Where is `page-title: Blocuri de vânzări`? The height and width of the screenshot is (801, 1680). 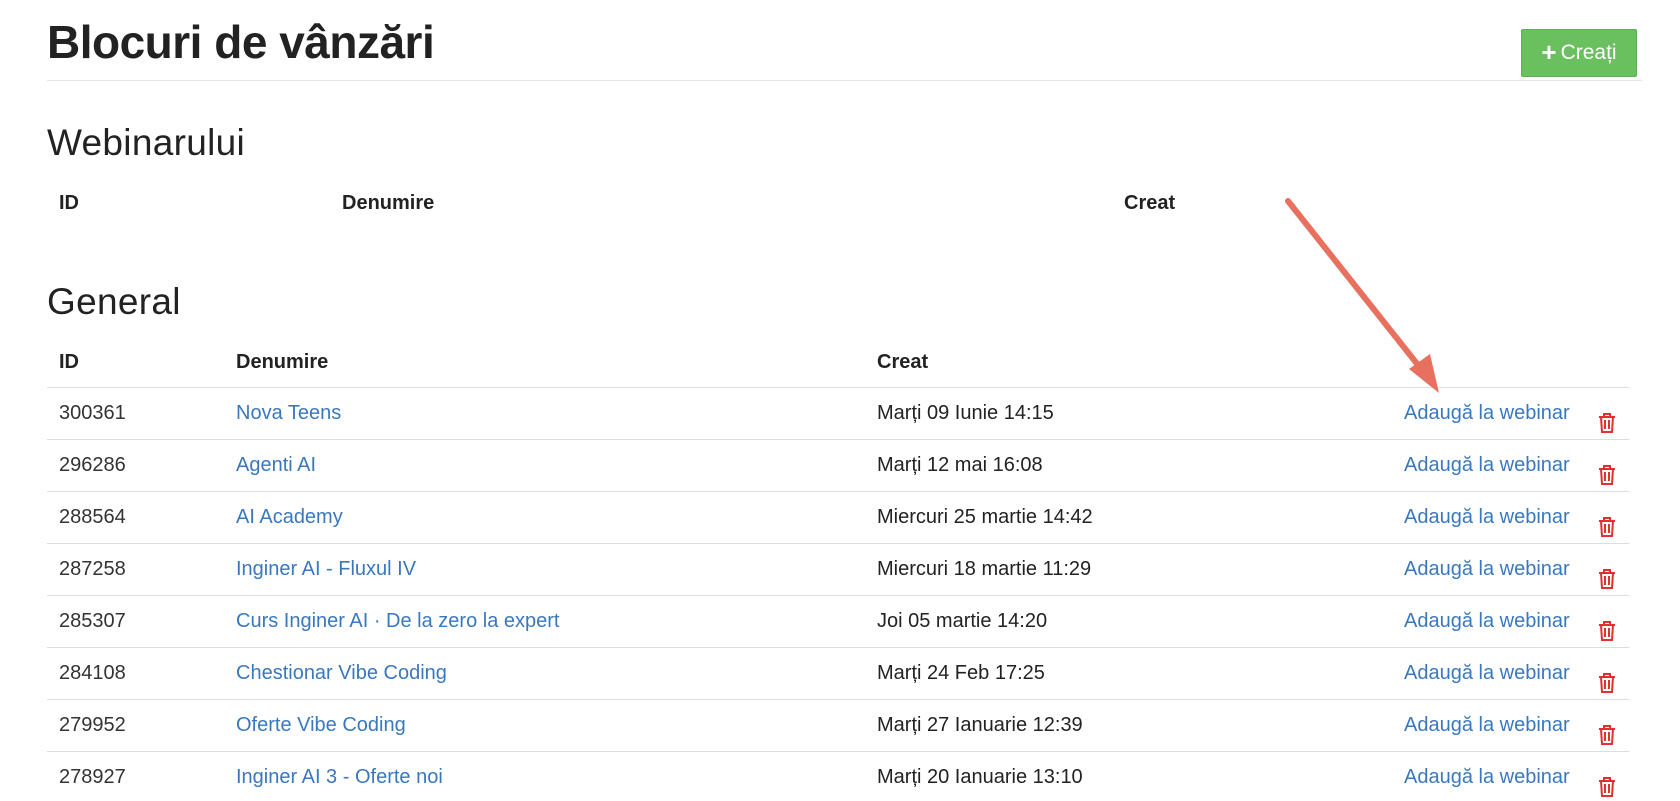
page-title: Blocuri de vânzări is located at coordinates (241, 42).